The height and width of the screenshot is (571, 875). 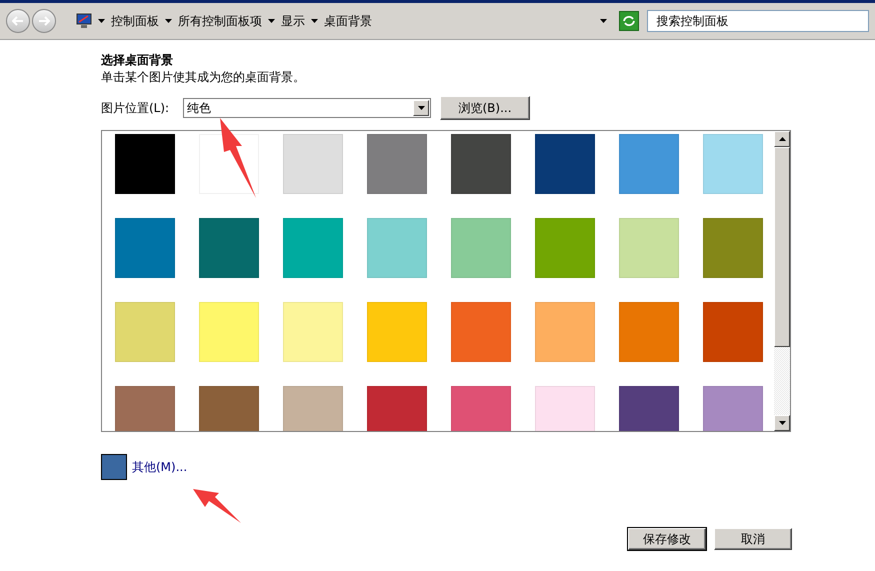 I want to click on refresh-button, so click(x=629, y=21).